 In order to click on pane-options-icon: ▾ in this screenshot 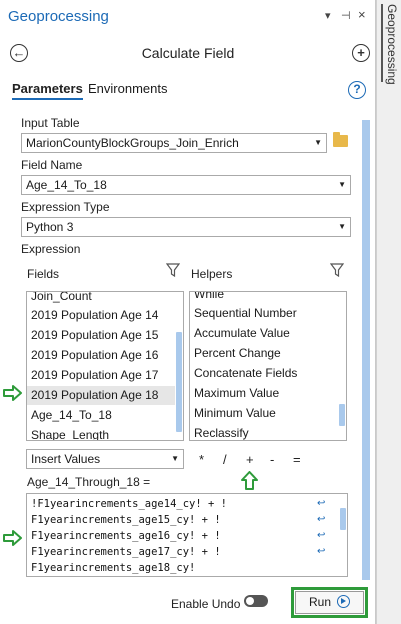, I will do `click(328, 15)`.